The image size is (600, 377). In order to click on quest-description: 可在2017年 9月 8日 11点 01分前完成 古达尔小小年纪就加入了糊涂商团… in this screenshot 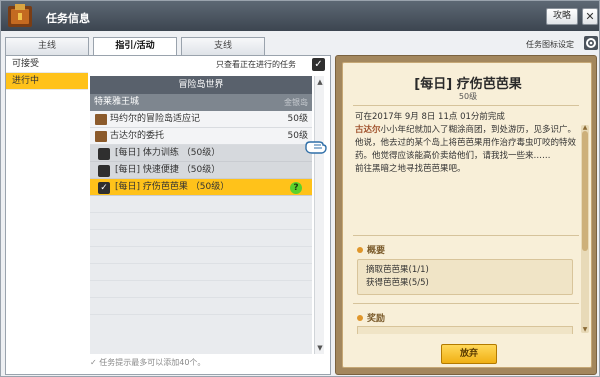, I will do `click(468, 143)`.